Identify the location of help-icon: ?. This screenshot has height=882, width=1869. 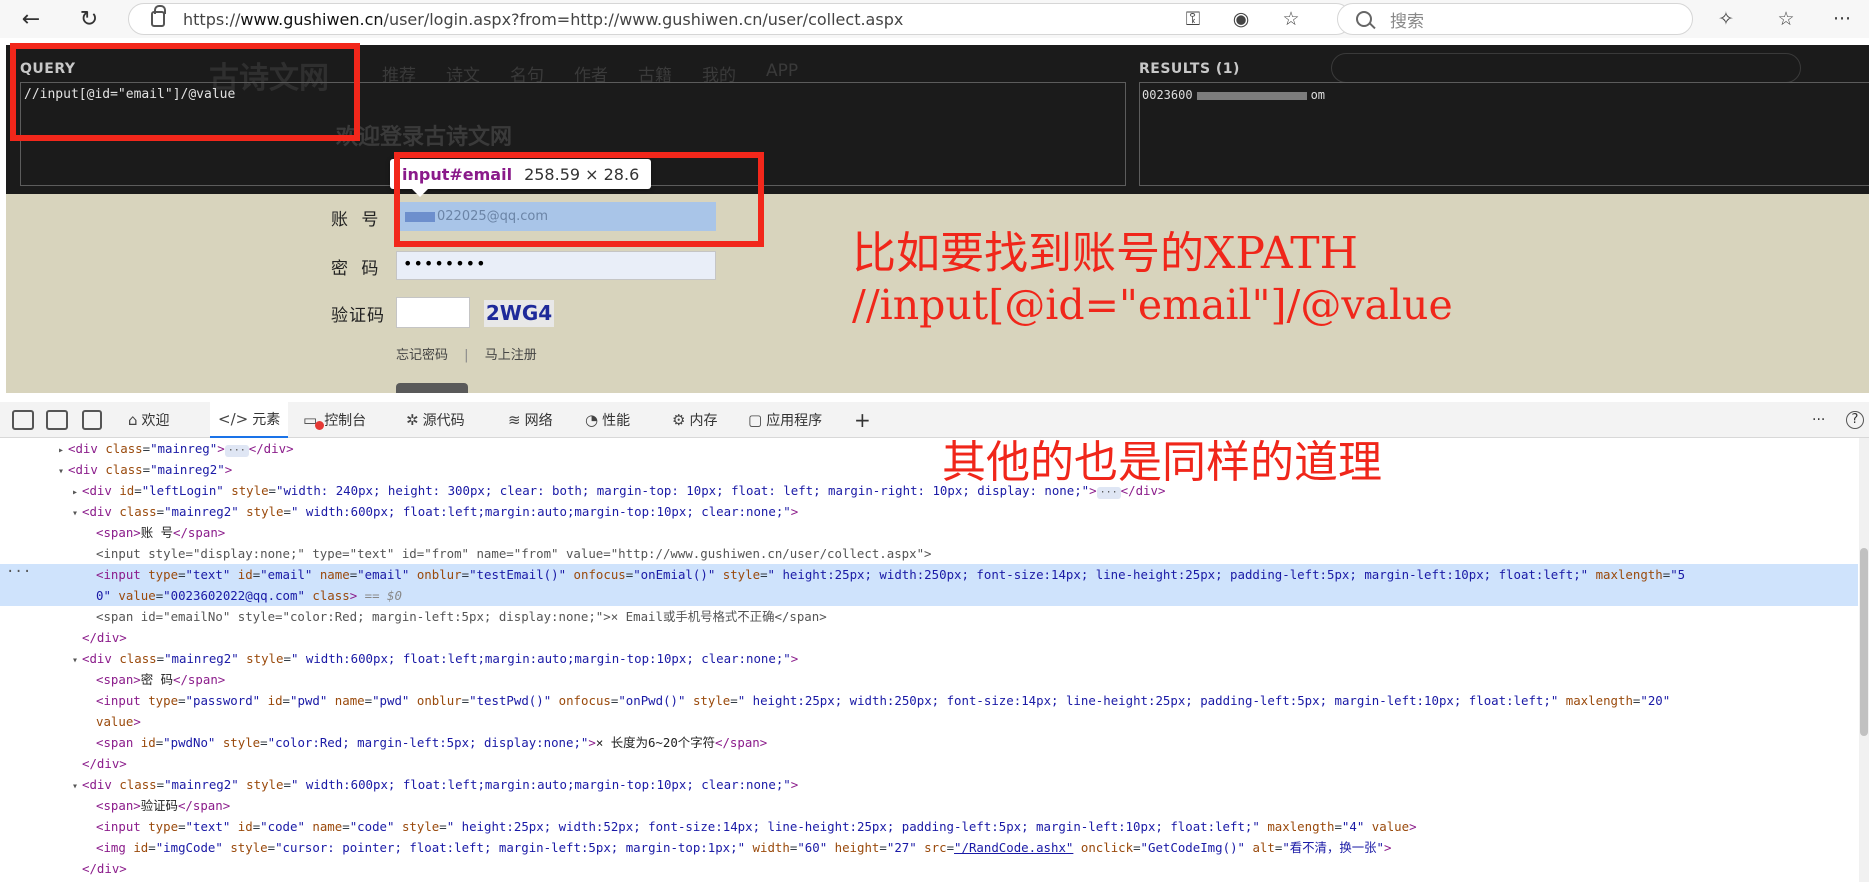
(1855, 420).